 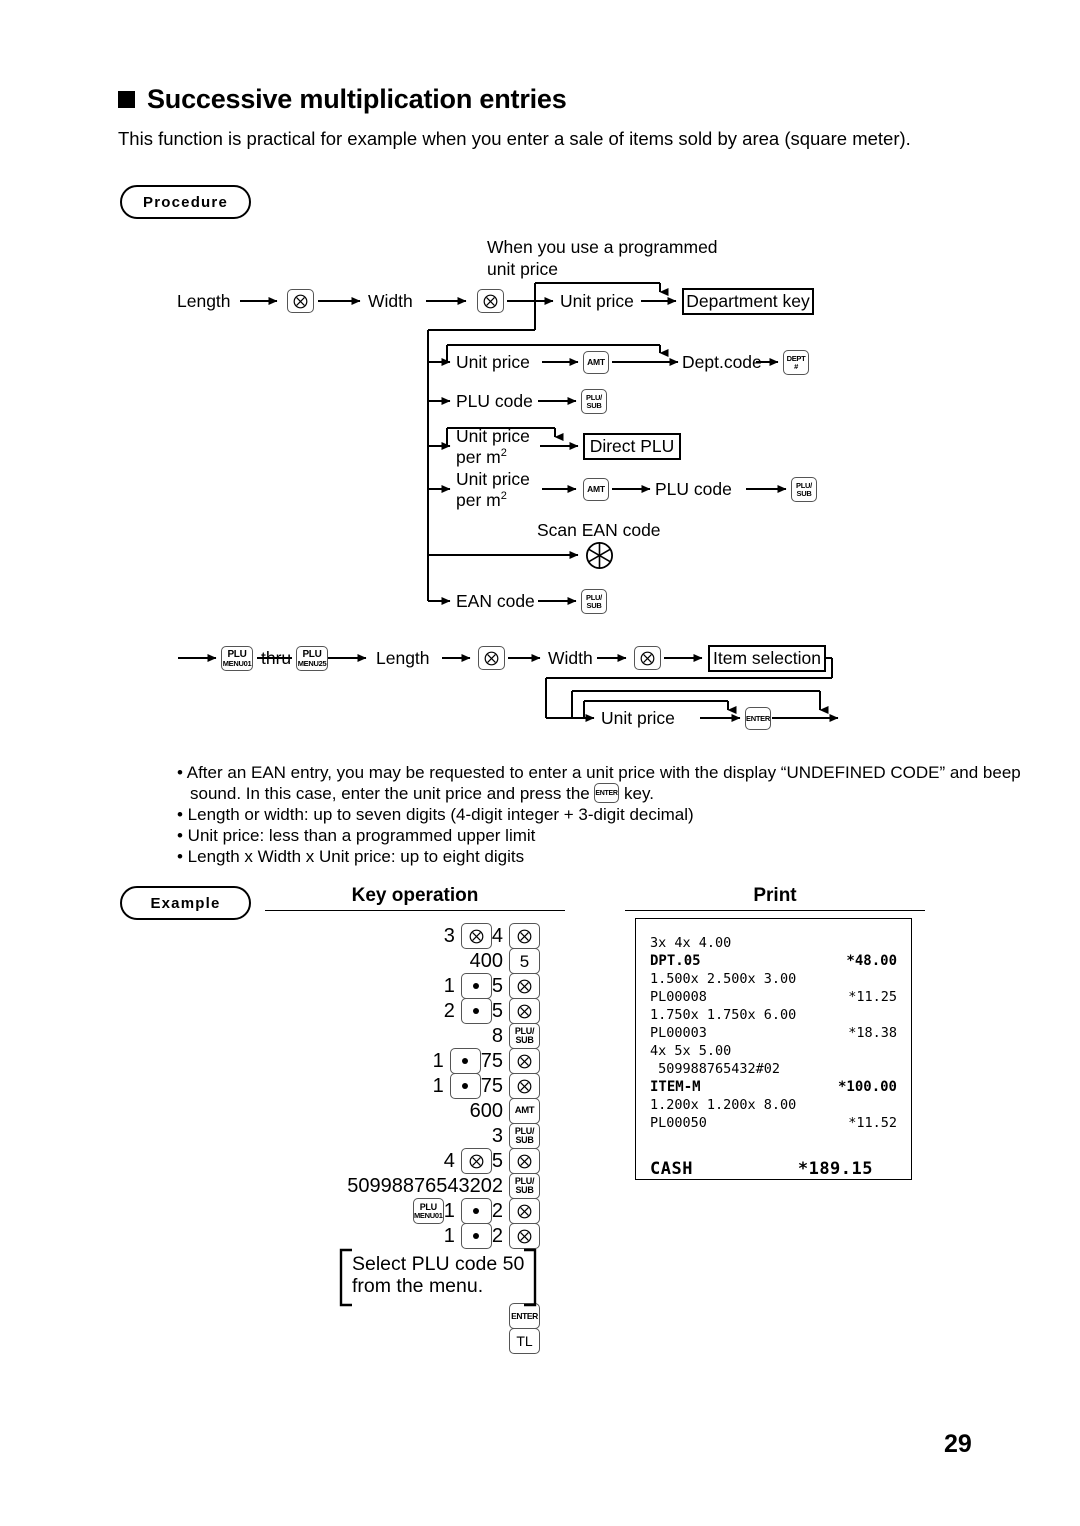 I want to click on entry-number: 5, so click(x=497, y=1010).